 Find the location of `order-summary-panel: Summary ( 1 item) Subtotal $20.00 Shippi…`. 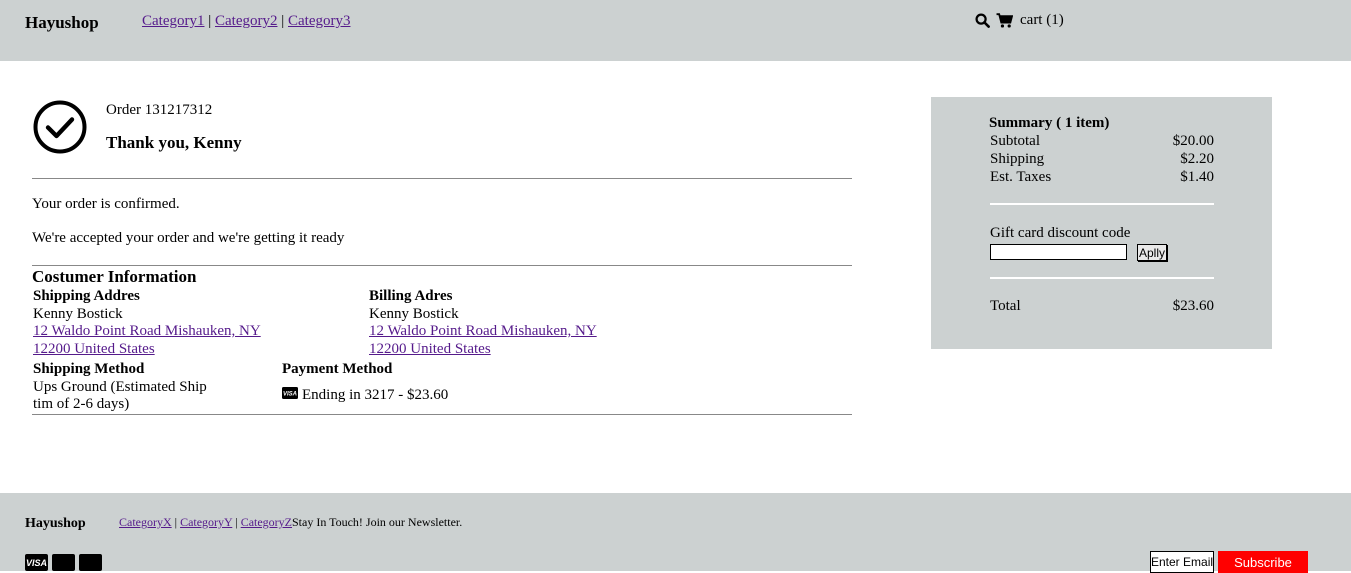

order-summary-panel: Summary ( 1 item) Subtotal $20.00 Shippi… is located at coordinates (1101, 223).